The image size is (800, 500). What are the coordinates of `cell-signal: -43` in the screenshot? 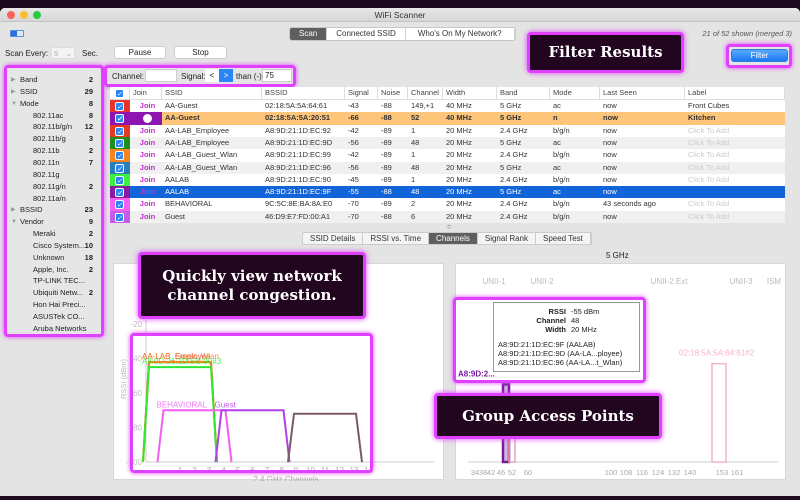 It's located at (353, 105).